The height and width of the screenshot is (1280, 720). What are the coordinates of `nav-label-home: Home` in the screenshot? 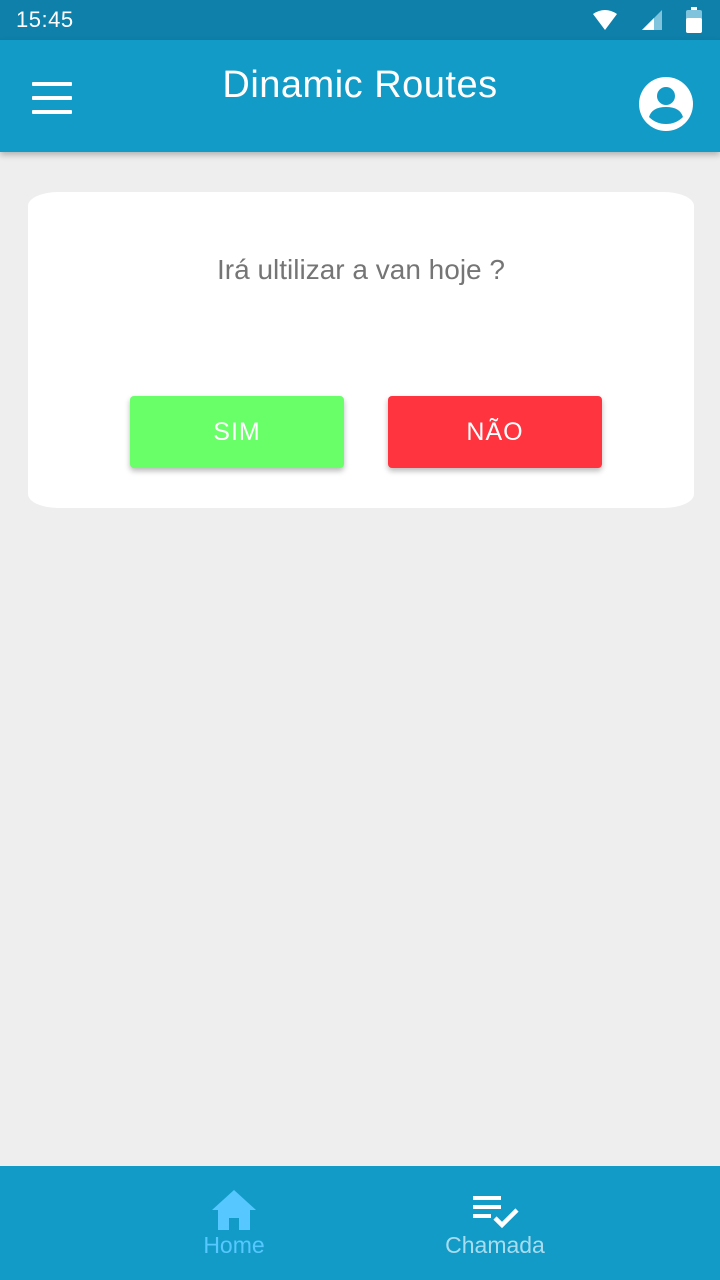 It's located at (234, 1245).